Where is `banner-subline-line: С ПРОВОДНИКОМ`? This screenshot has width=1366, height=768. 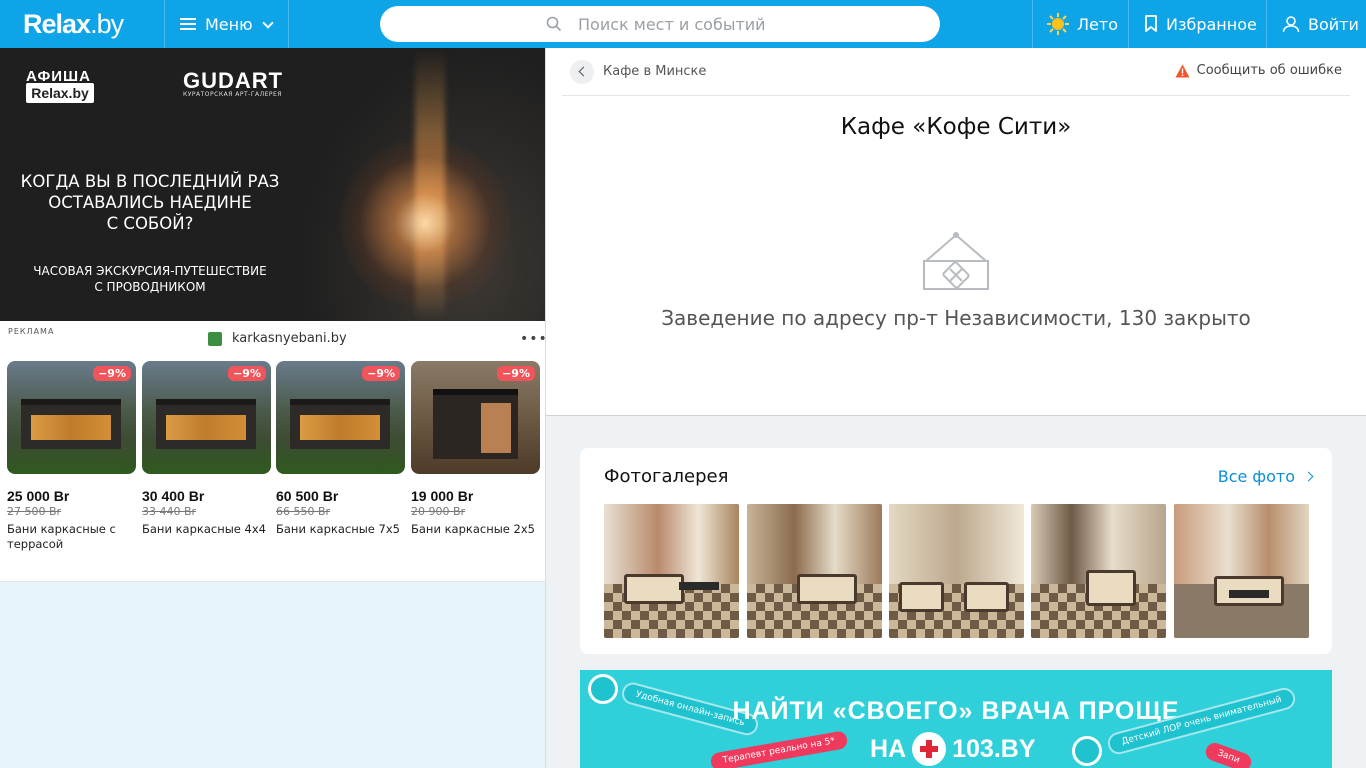 banner-subline-line: С ПРОВОДНИКОМ is located at coordinates (150, 287).